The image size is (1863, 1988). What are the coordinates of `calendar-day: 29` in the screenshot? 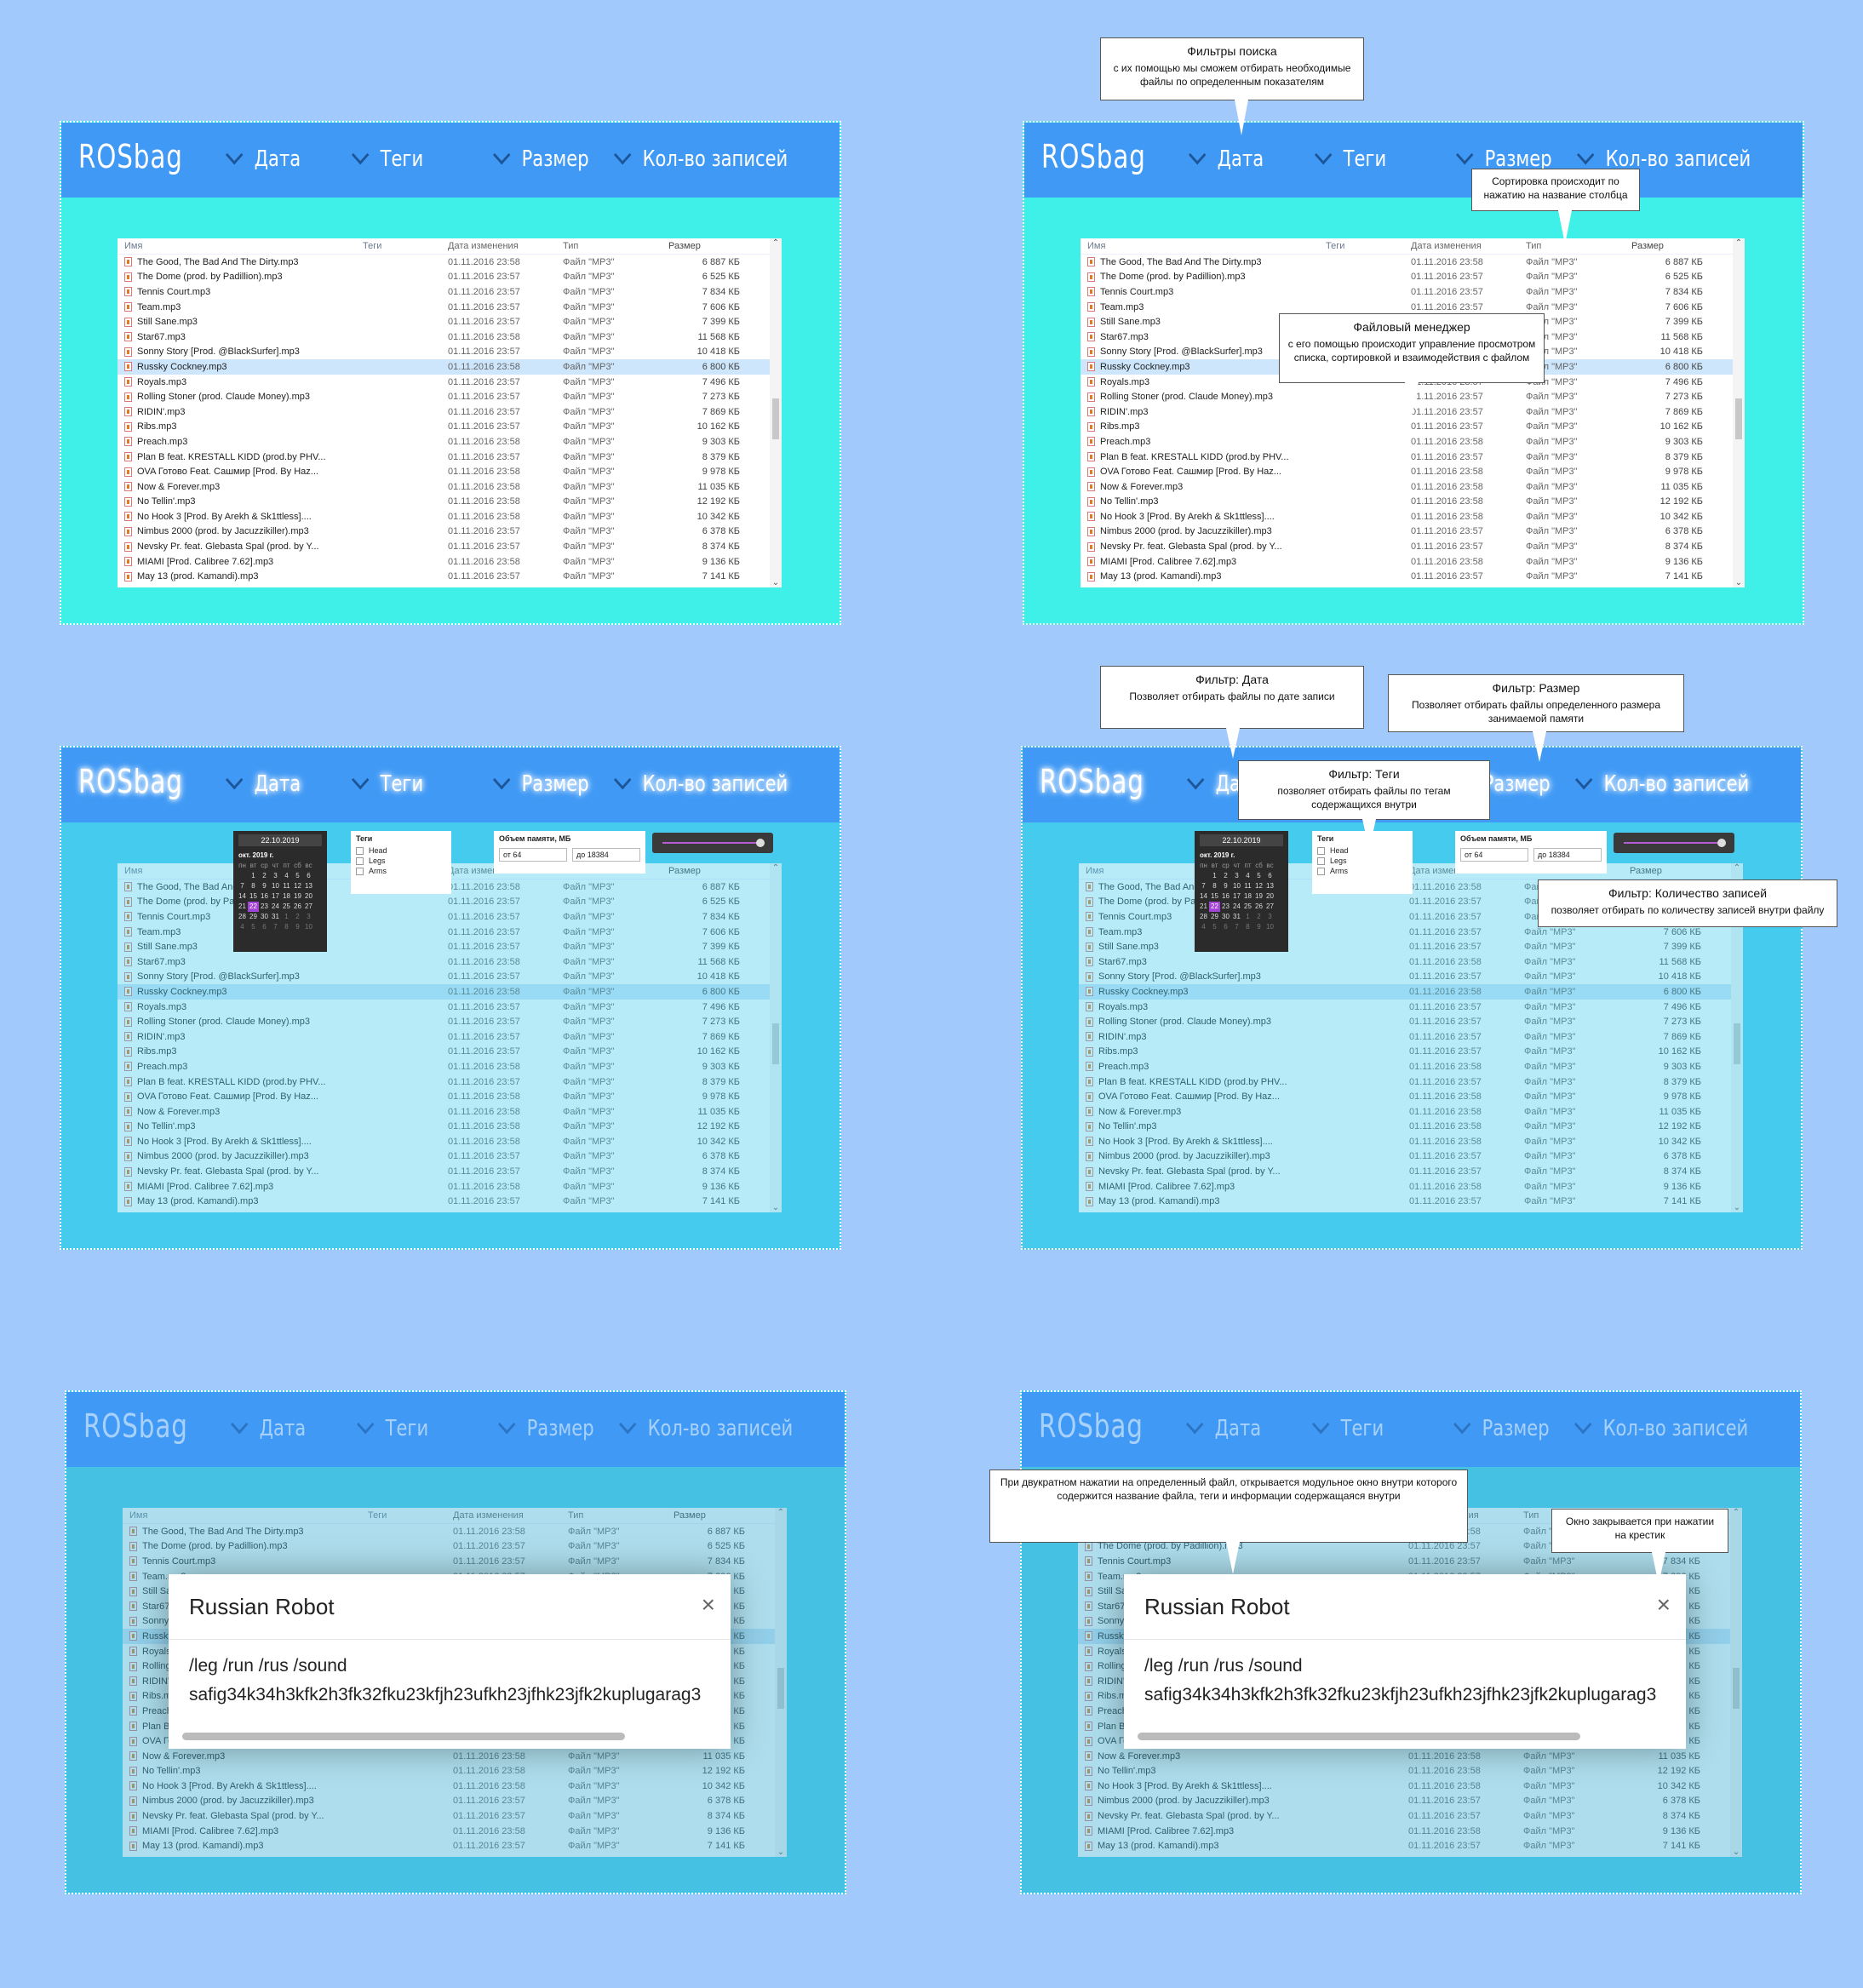 It's located at (254, 917).